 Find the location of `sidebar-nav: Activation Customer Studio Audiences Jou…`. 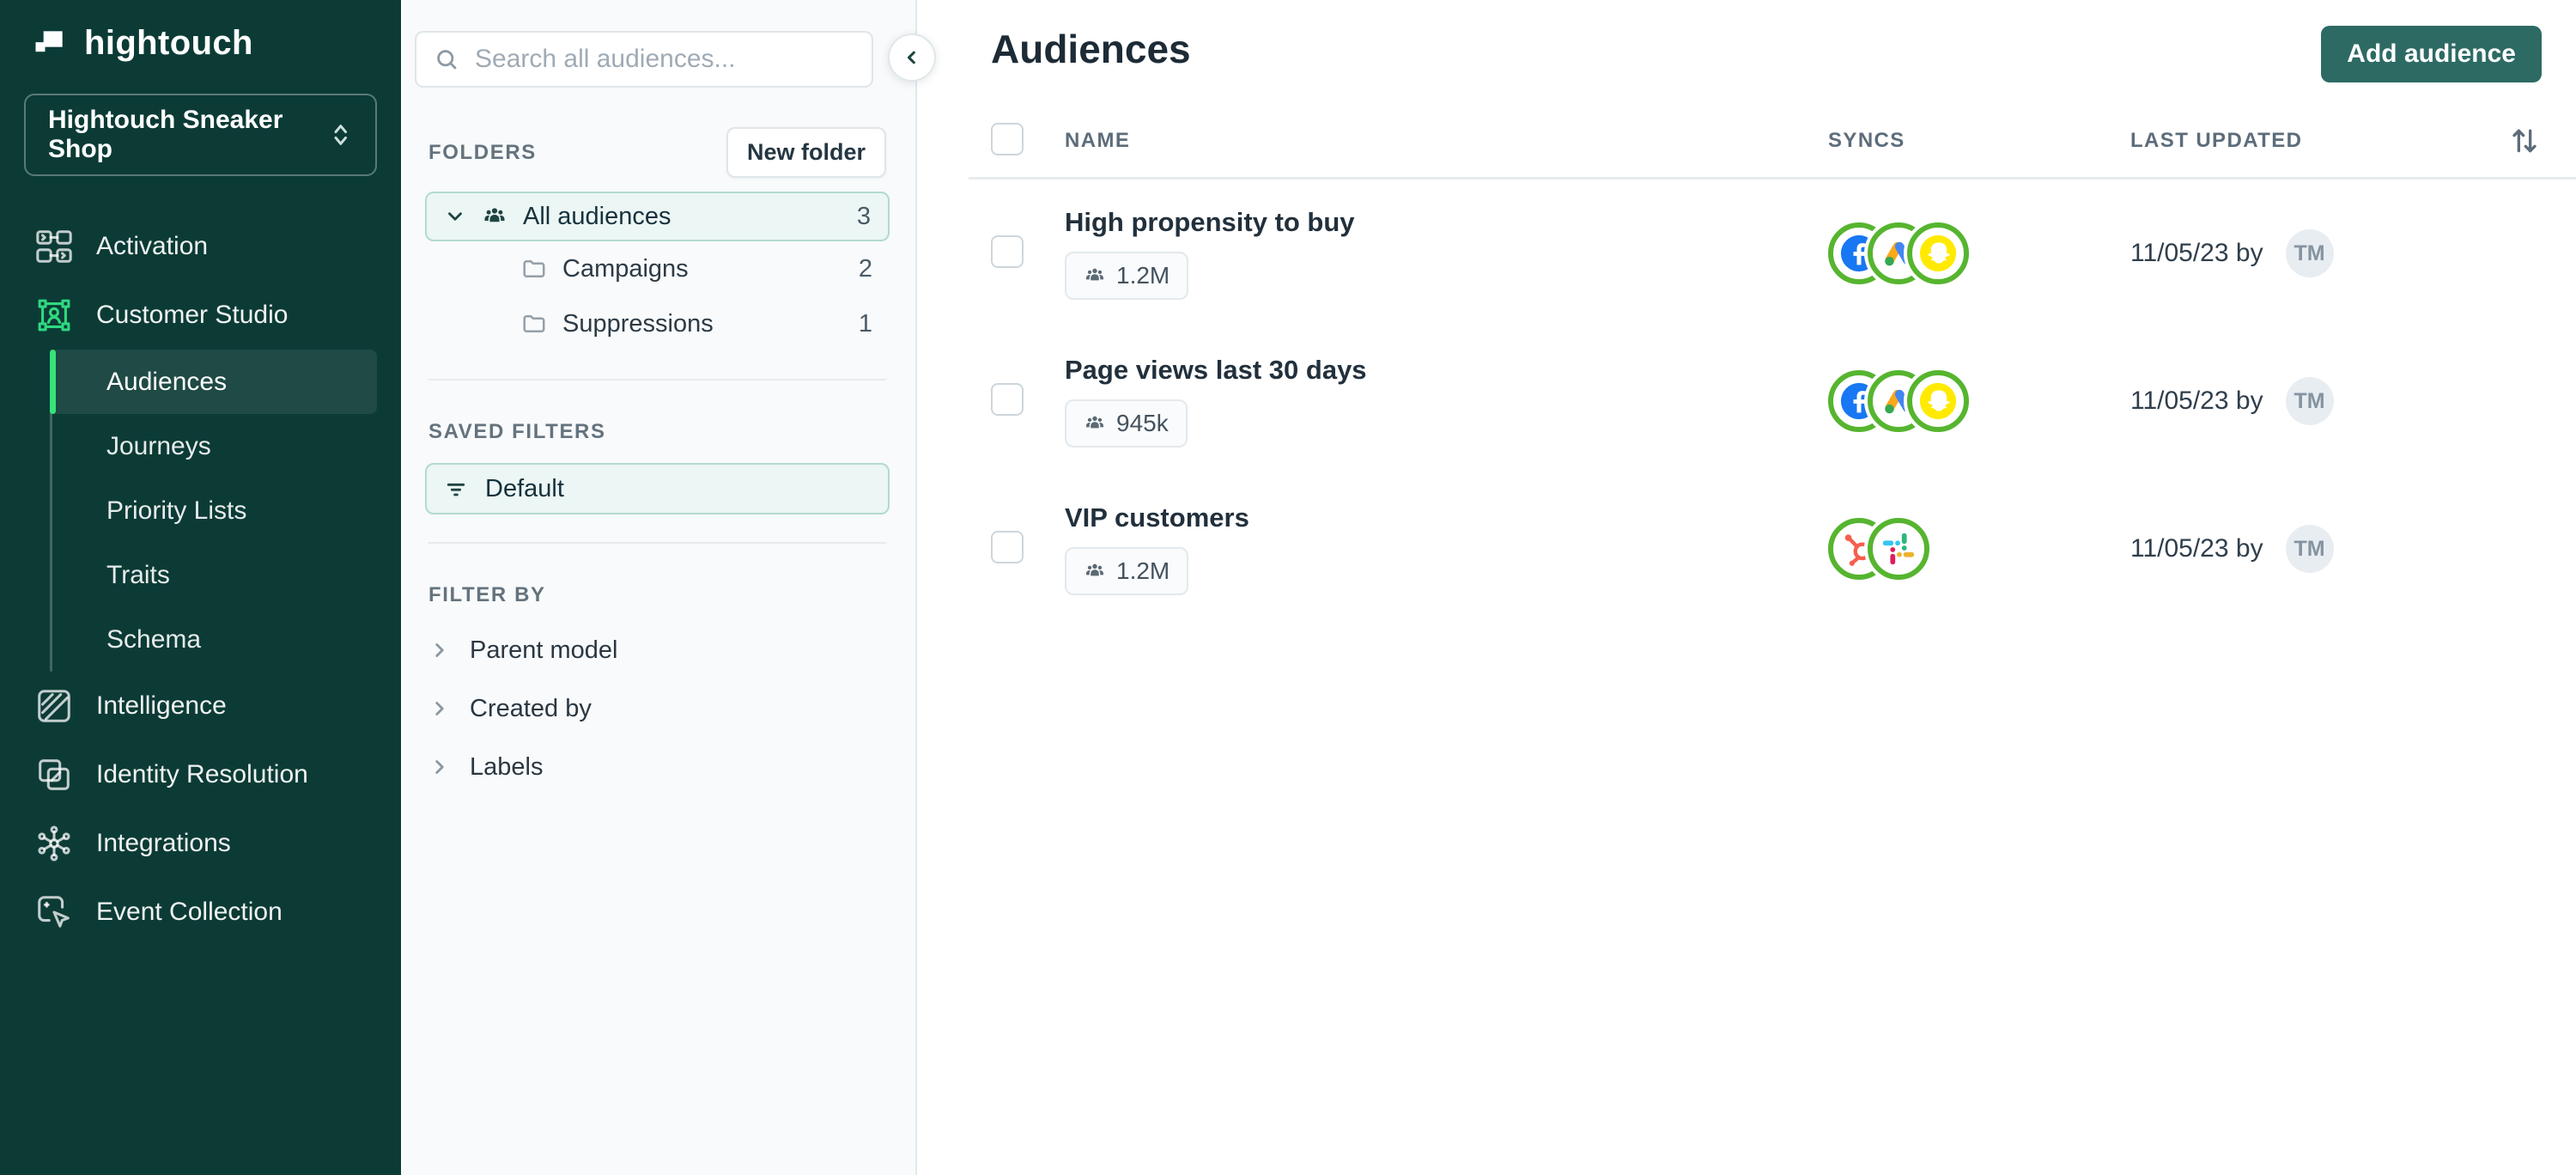

sidebar-nav: Activation Customer Studio Audiences Jou… is located at coordinates (201, 579).